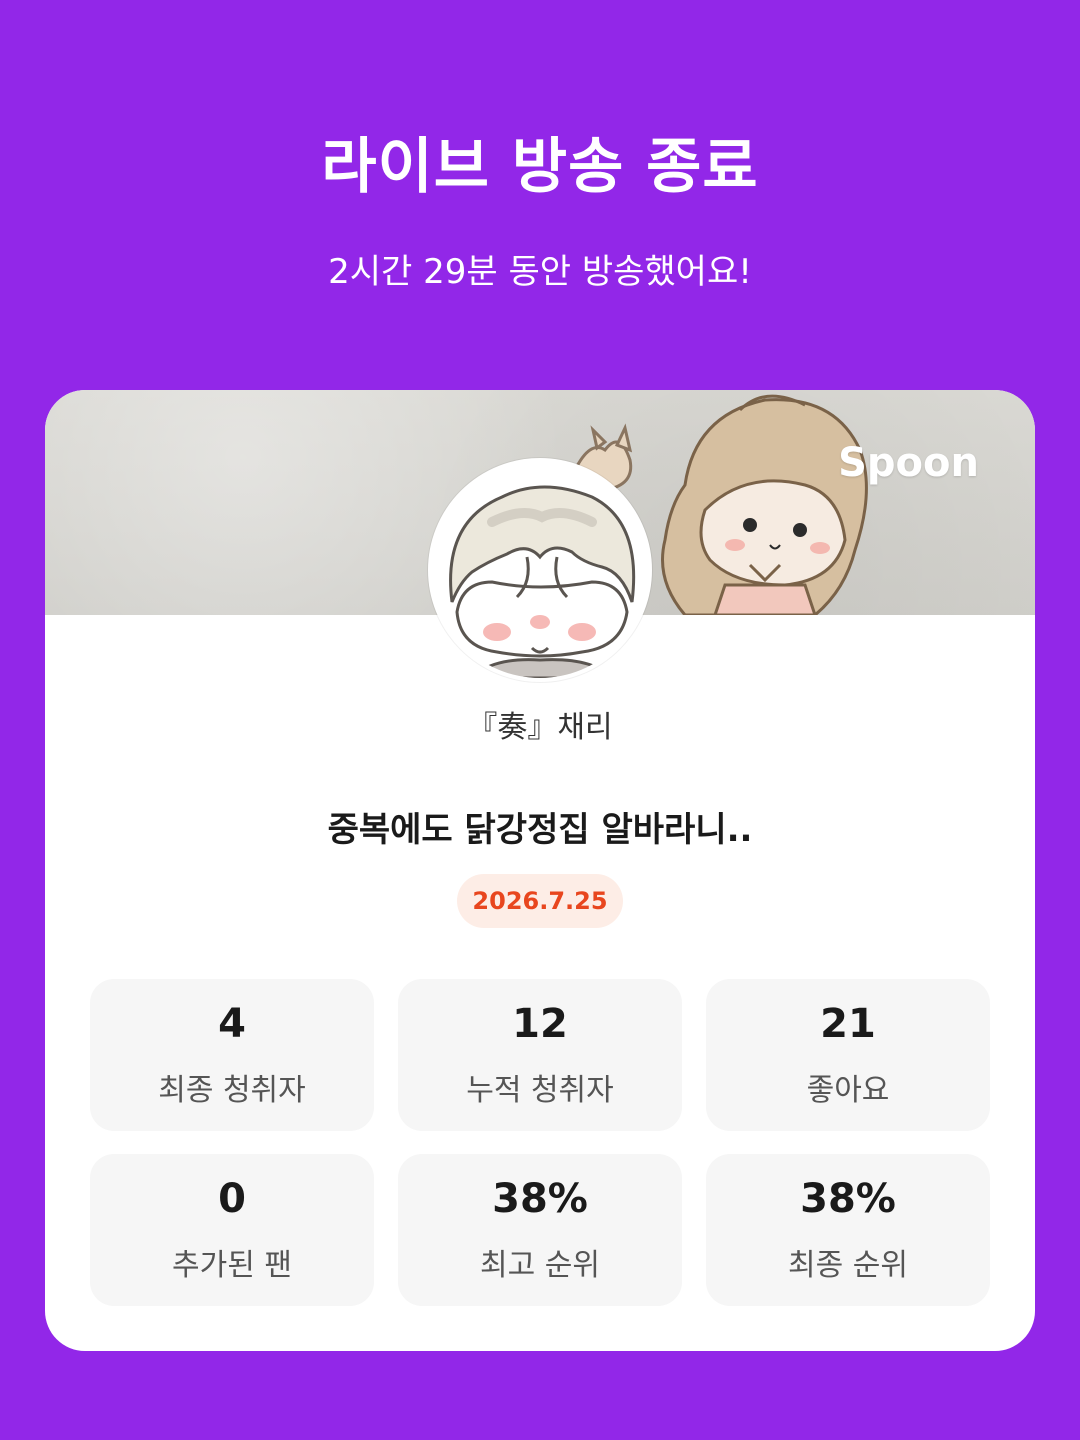 The height and width of the screenshot is (1440, 1080). What do you see at coordinates (540, 1055) in the screenshot?
I see `stat-total-listeners: 12 누적 청취자` at bounding box center [540, 1055].